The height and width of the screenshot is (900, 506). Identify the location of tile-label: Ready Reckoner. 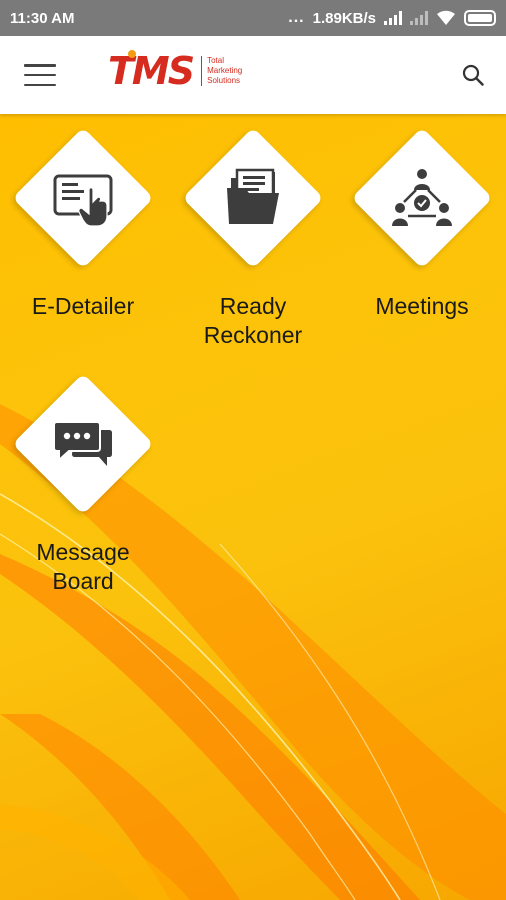
(253, 320).